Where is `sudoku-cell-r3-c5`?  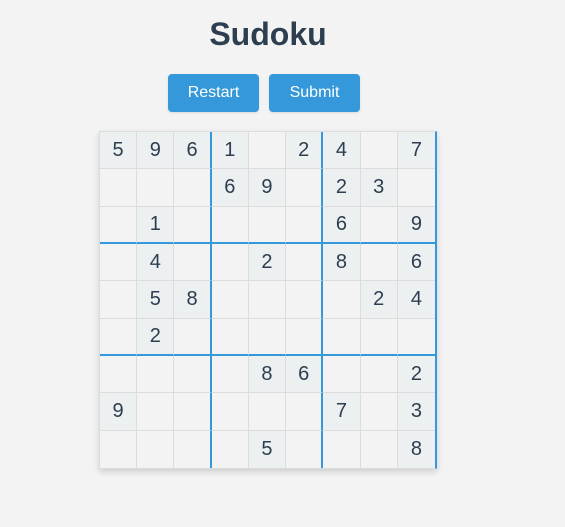 sudoku-cell-r3-c5 is located at coordinates (267, 225).